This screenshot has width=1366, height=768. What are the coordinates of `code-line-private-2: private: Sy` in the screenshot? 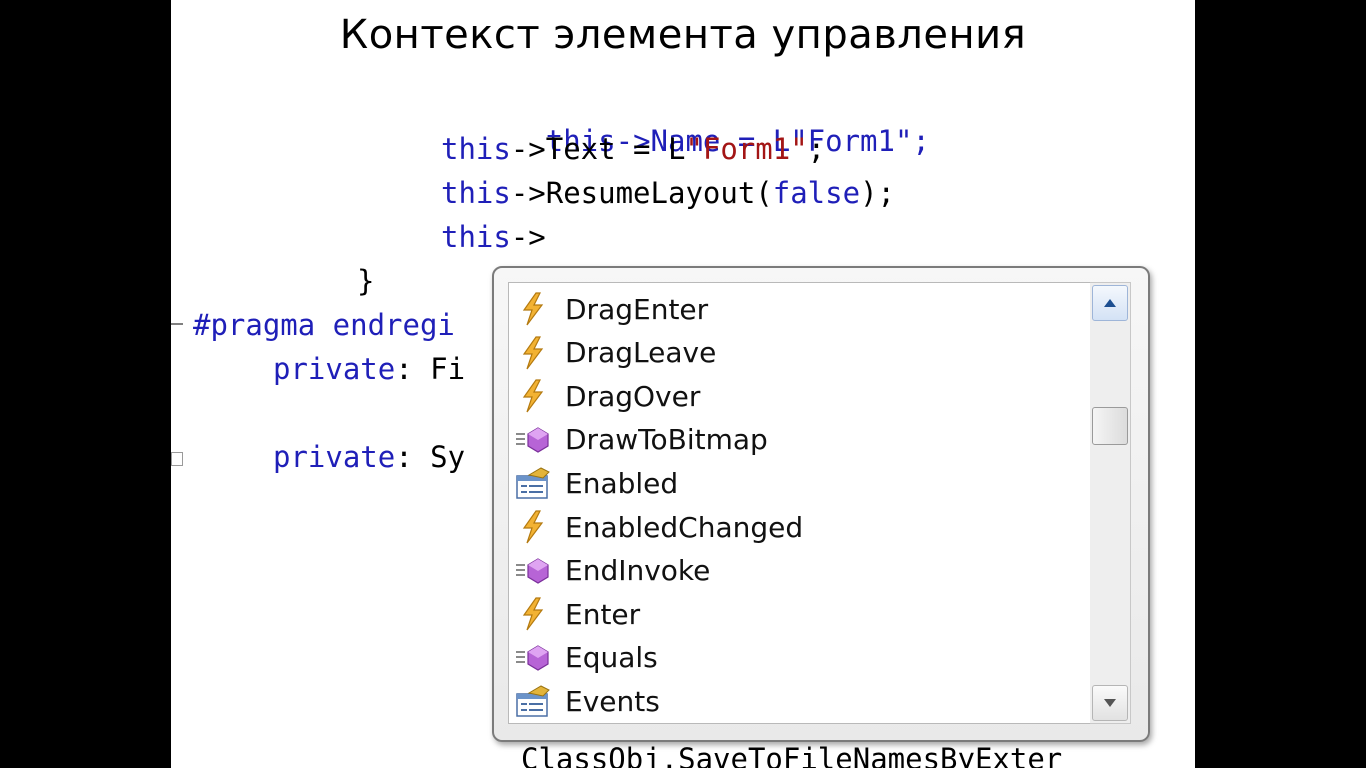 It's located at (369, 457).